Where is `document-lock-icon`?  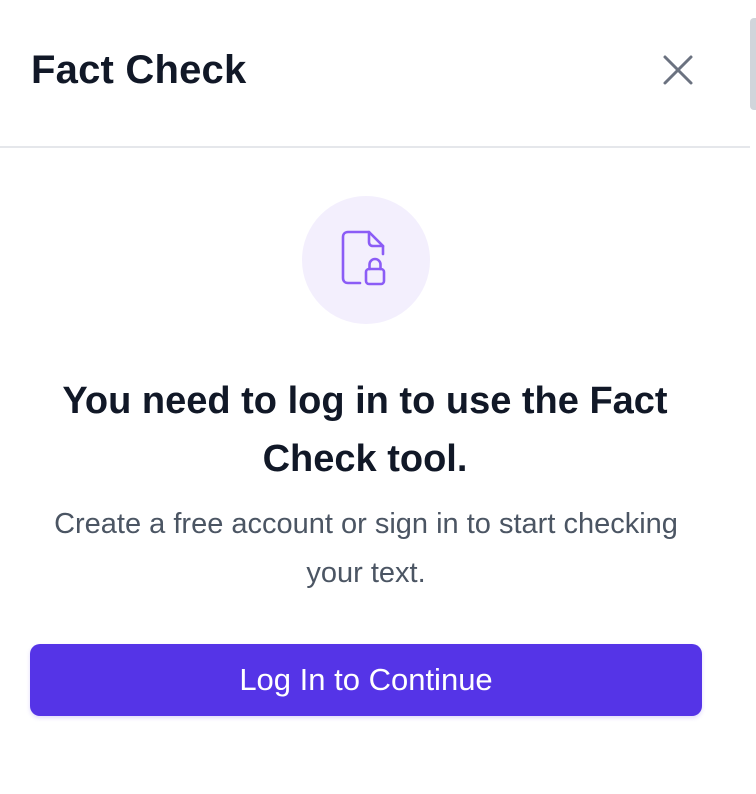 document-lock-icon is located at coordinates (363, 258).